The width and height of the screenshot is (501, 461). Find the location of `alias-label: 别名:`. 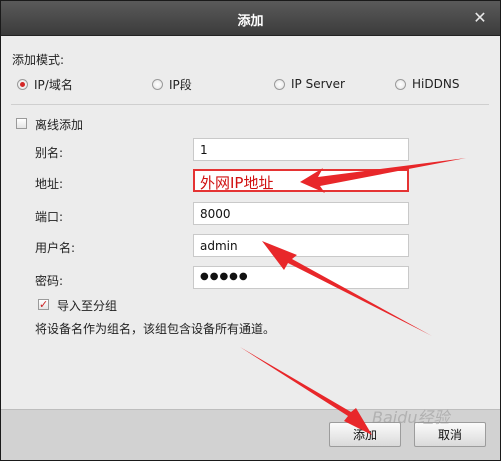

alias-label: 别名: is located at coordinates (49, 153).